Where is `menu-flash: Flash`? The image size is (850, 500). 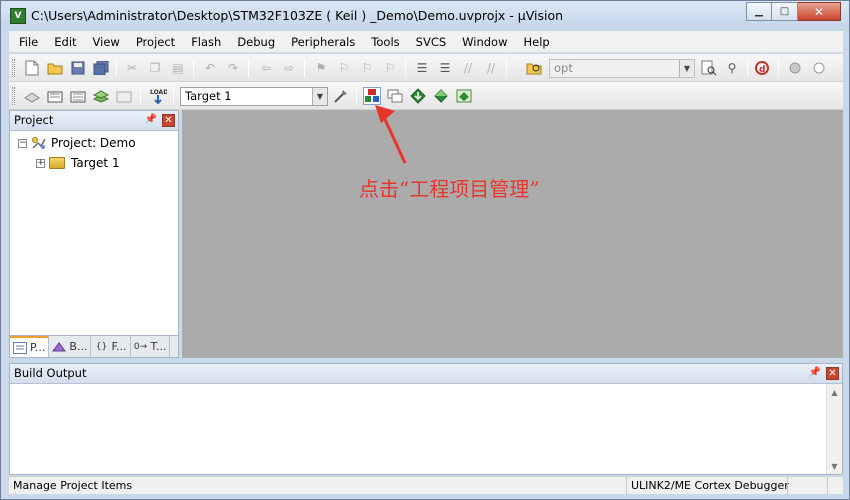
menu-flash: Flash is located at coordinates (206, 42).